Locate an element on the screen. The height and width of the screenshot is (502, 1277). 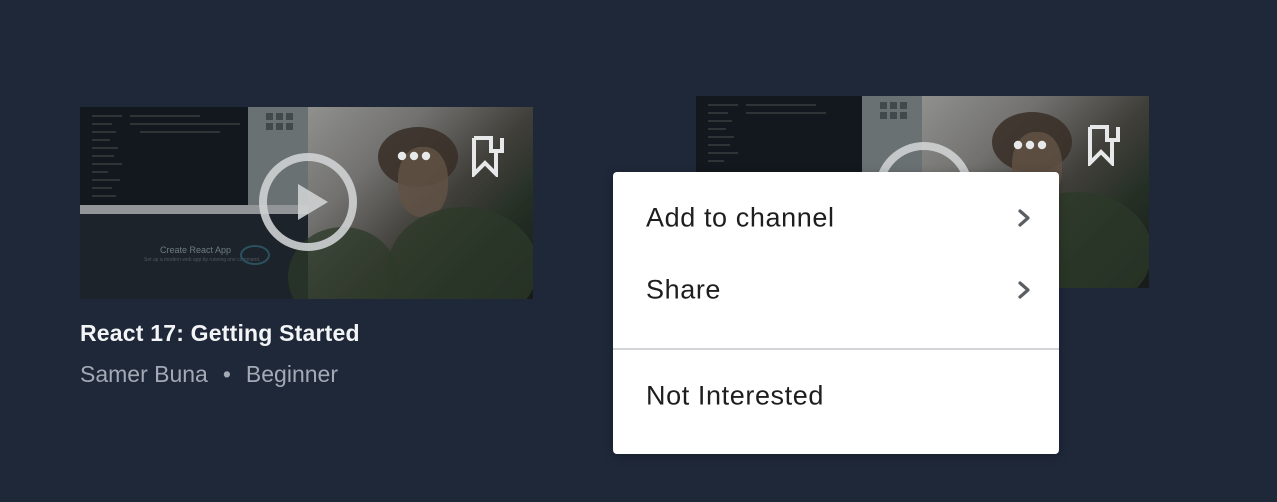
menu-divider is located at coordinates (836, 349).